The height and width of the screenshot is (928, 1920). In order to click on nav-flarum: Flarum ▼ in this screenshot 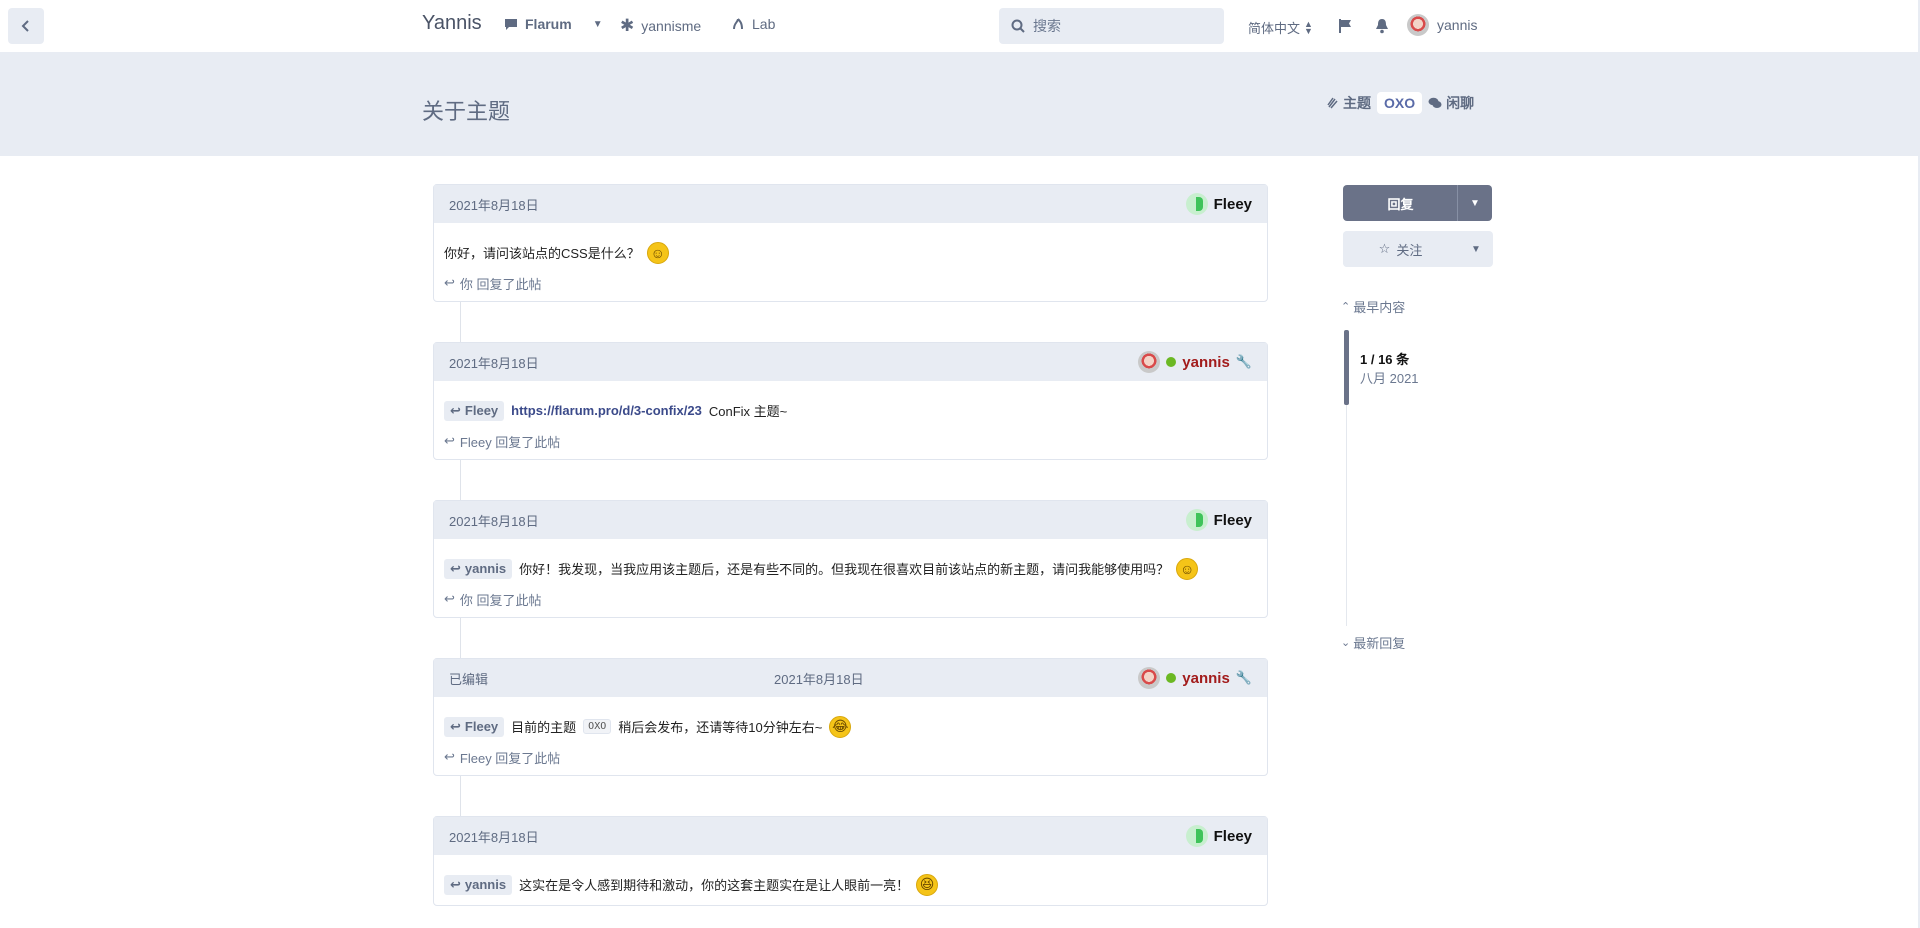, I will do `click(553, 24)`.